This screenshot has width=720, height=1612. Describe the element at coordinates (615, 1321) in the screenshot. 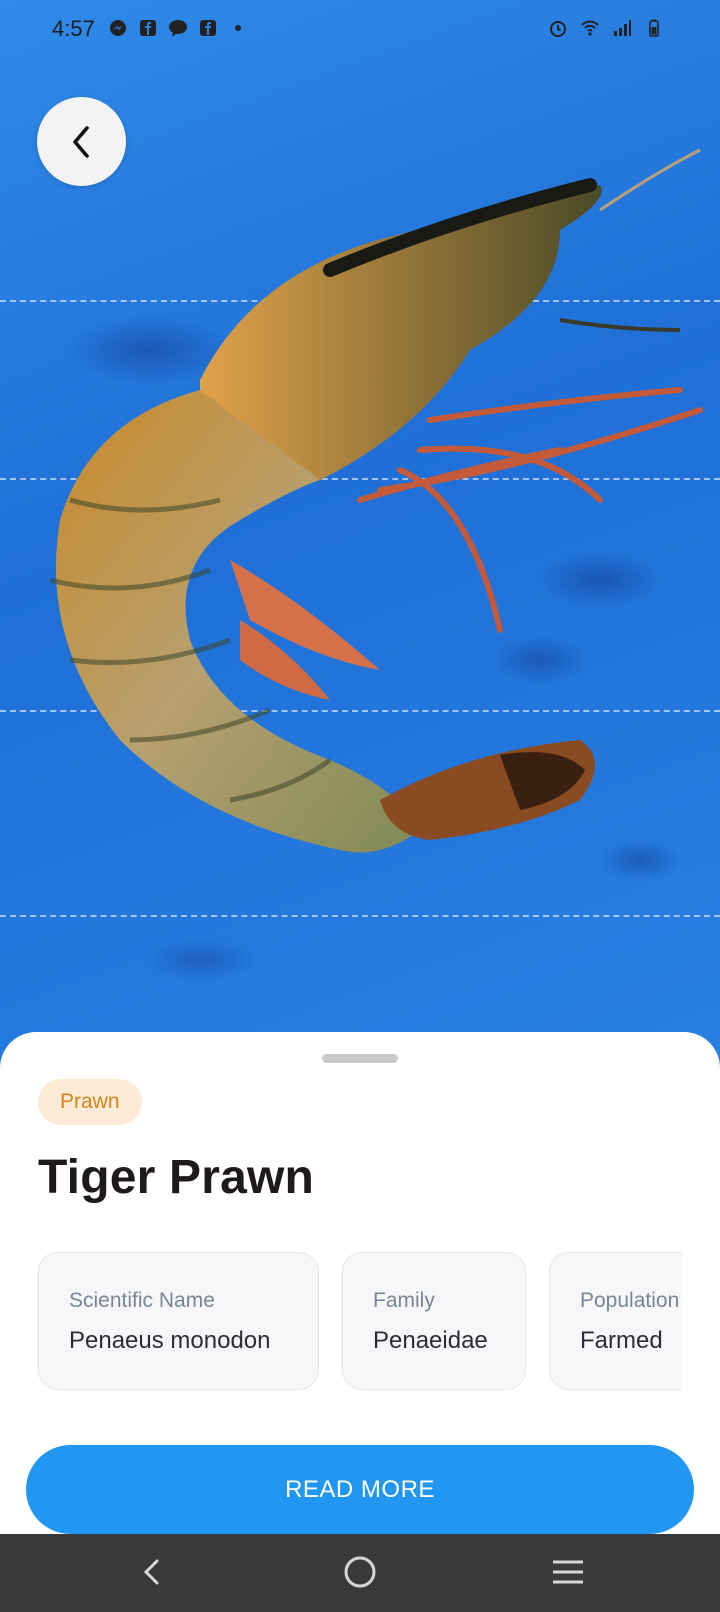

I see `info-card-population: Population Farmed` at that location.